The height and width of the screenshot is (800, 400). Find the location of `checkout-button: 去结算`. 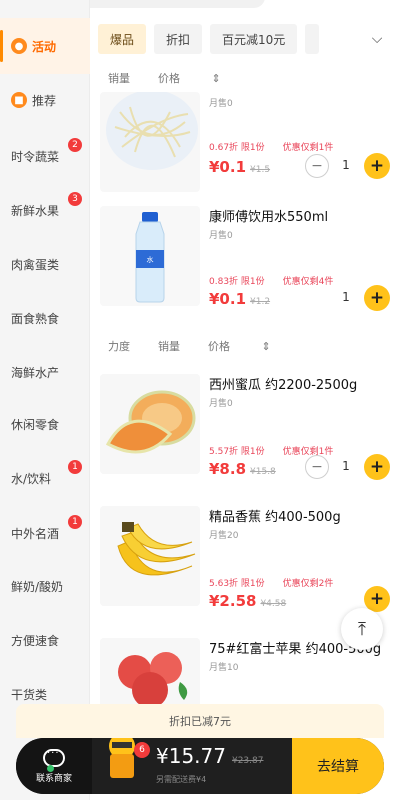

checkout-button: 去结算 is located at coordinates (338, 766).